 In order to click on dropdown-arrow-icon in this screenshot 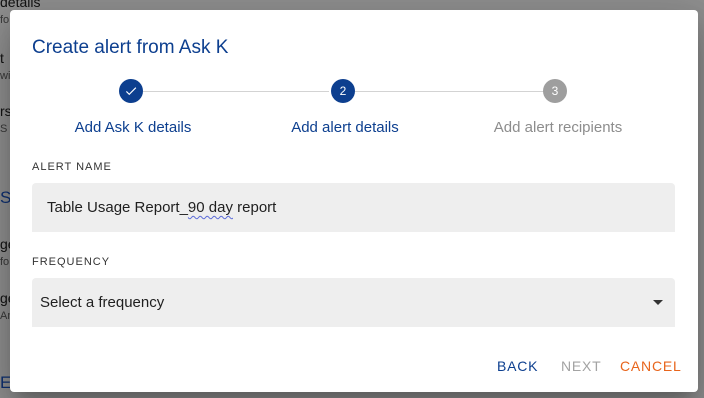, I will do `click(658, 302)`.